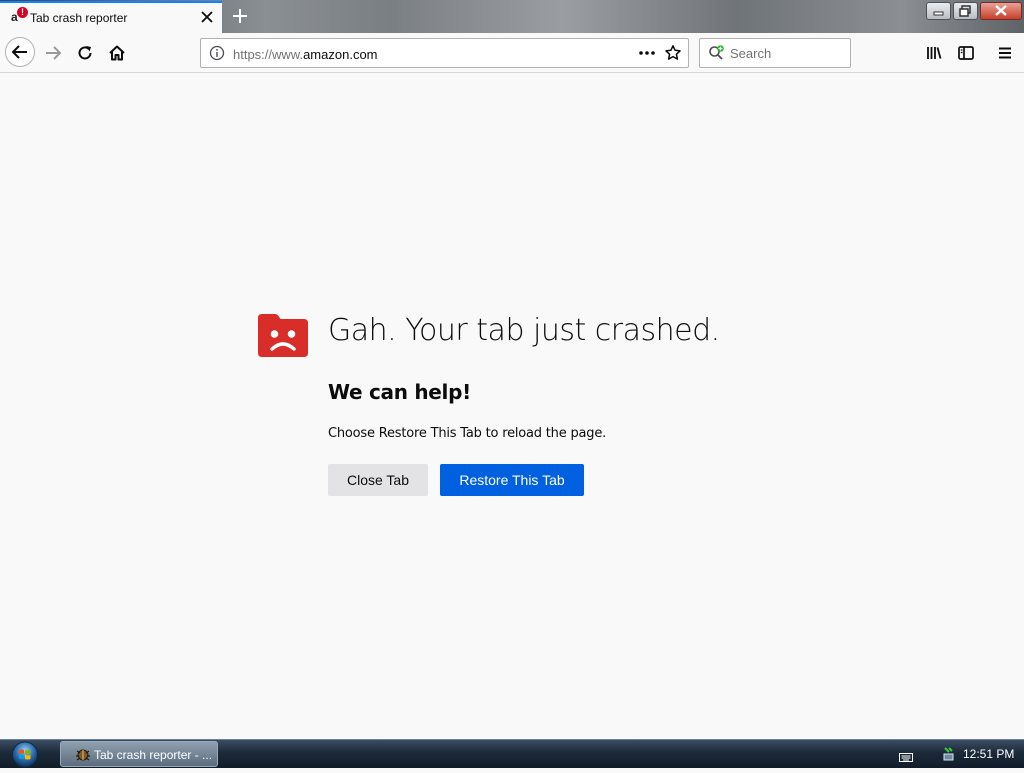 This screenshot has height=773, width=1024. Describe the element at coordinates (938, 11) in the screenshot. I see `minimize-button` at that location.